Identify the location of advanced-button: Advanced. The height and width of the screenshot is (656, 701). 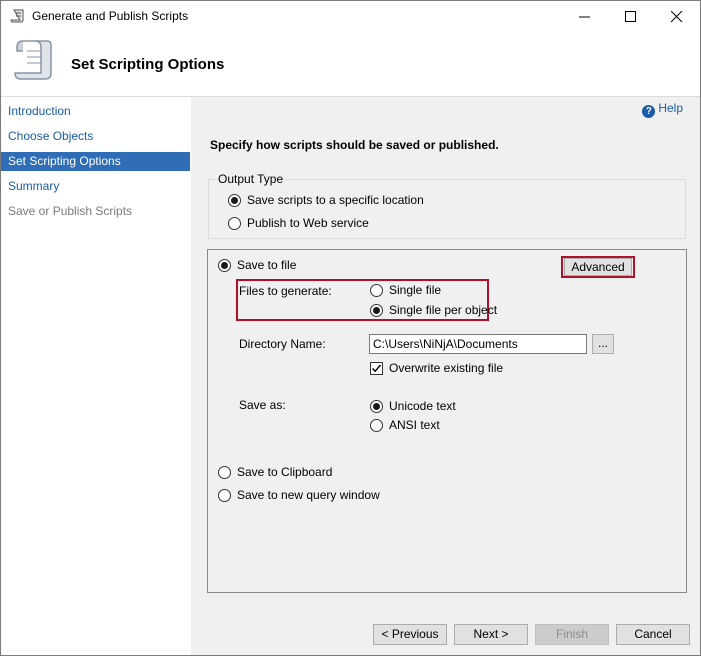
(598, 267).